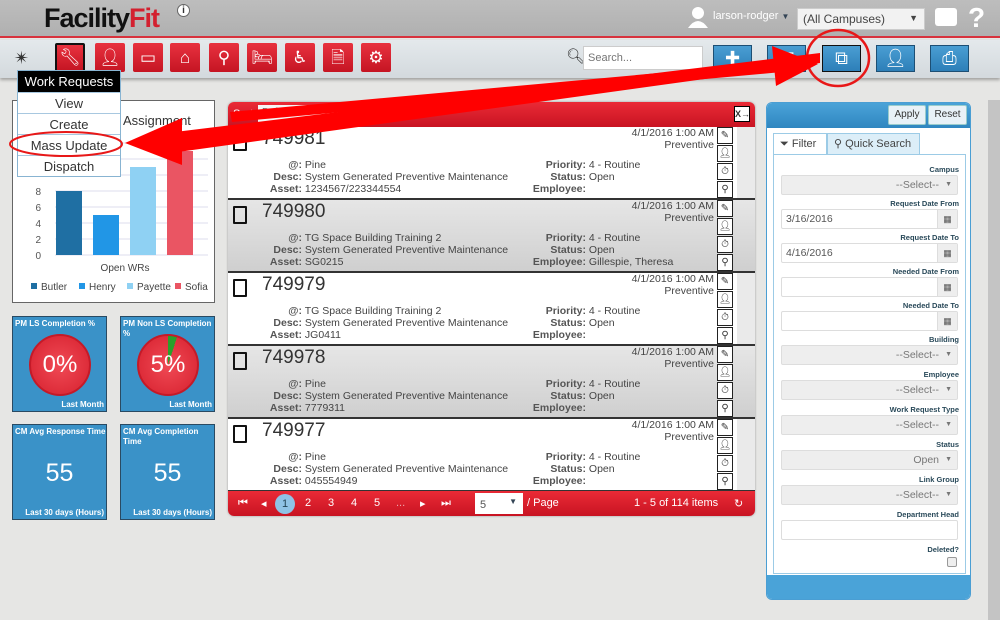  Describe the element at coordinates (643, 58) in the screenshot. I see `search-input` at that location.